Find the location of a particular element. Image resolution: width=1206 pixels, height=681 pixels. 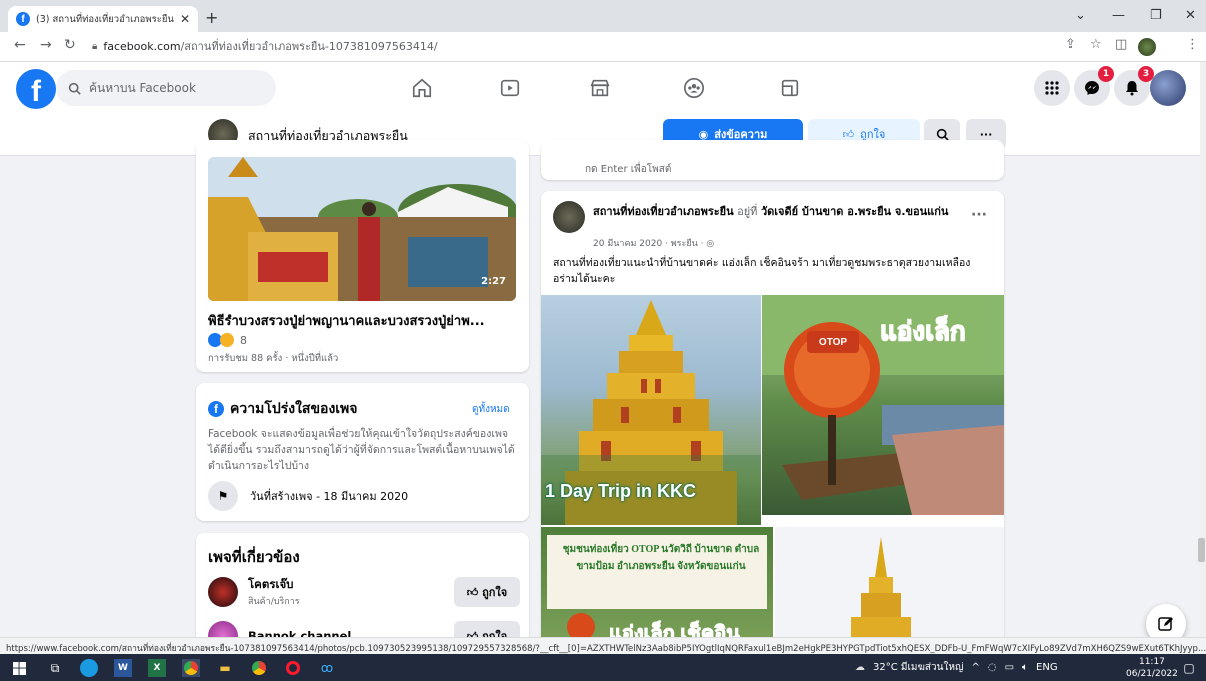

language-indicator: ENG is located at coordinates (1047, 667).